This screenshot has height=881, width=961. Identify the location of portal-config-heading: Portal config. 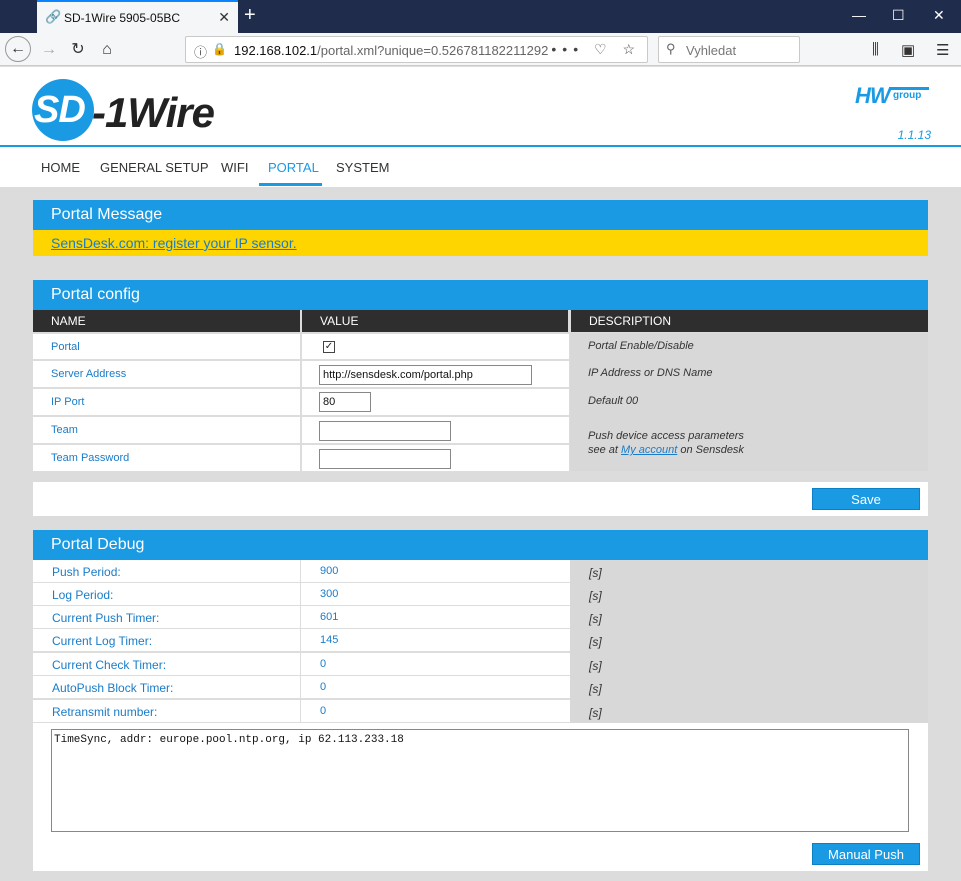
(480, 295).